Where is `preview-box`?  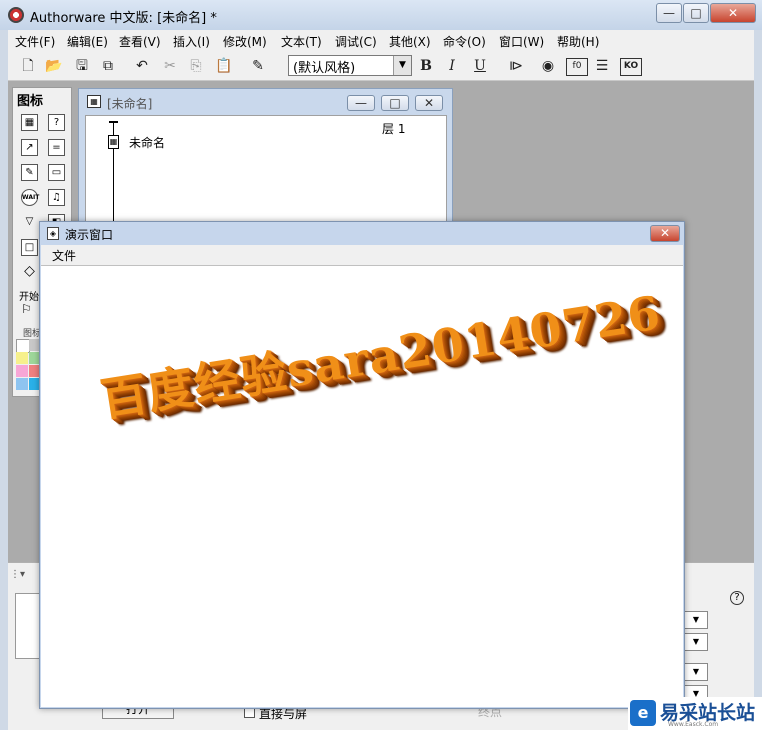 preview-box is located at coordinates (28, 626).